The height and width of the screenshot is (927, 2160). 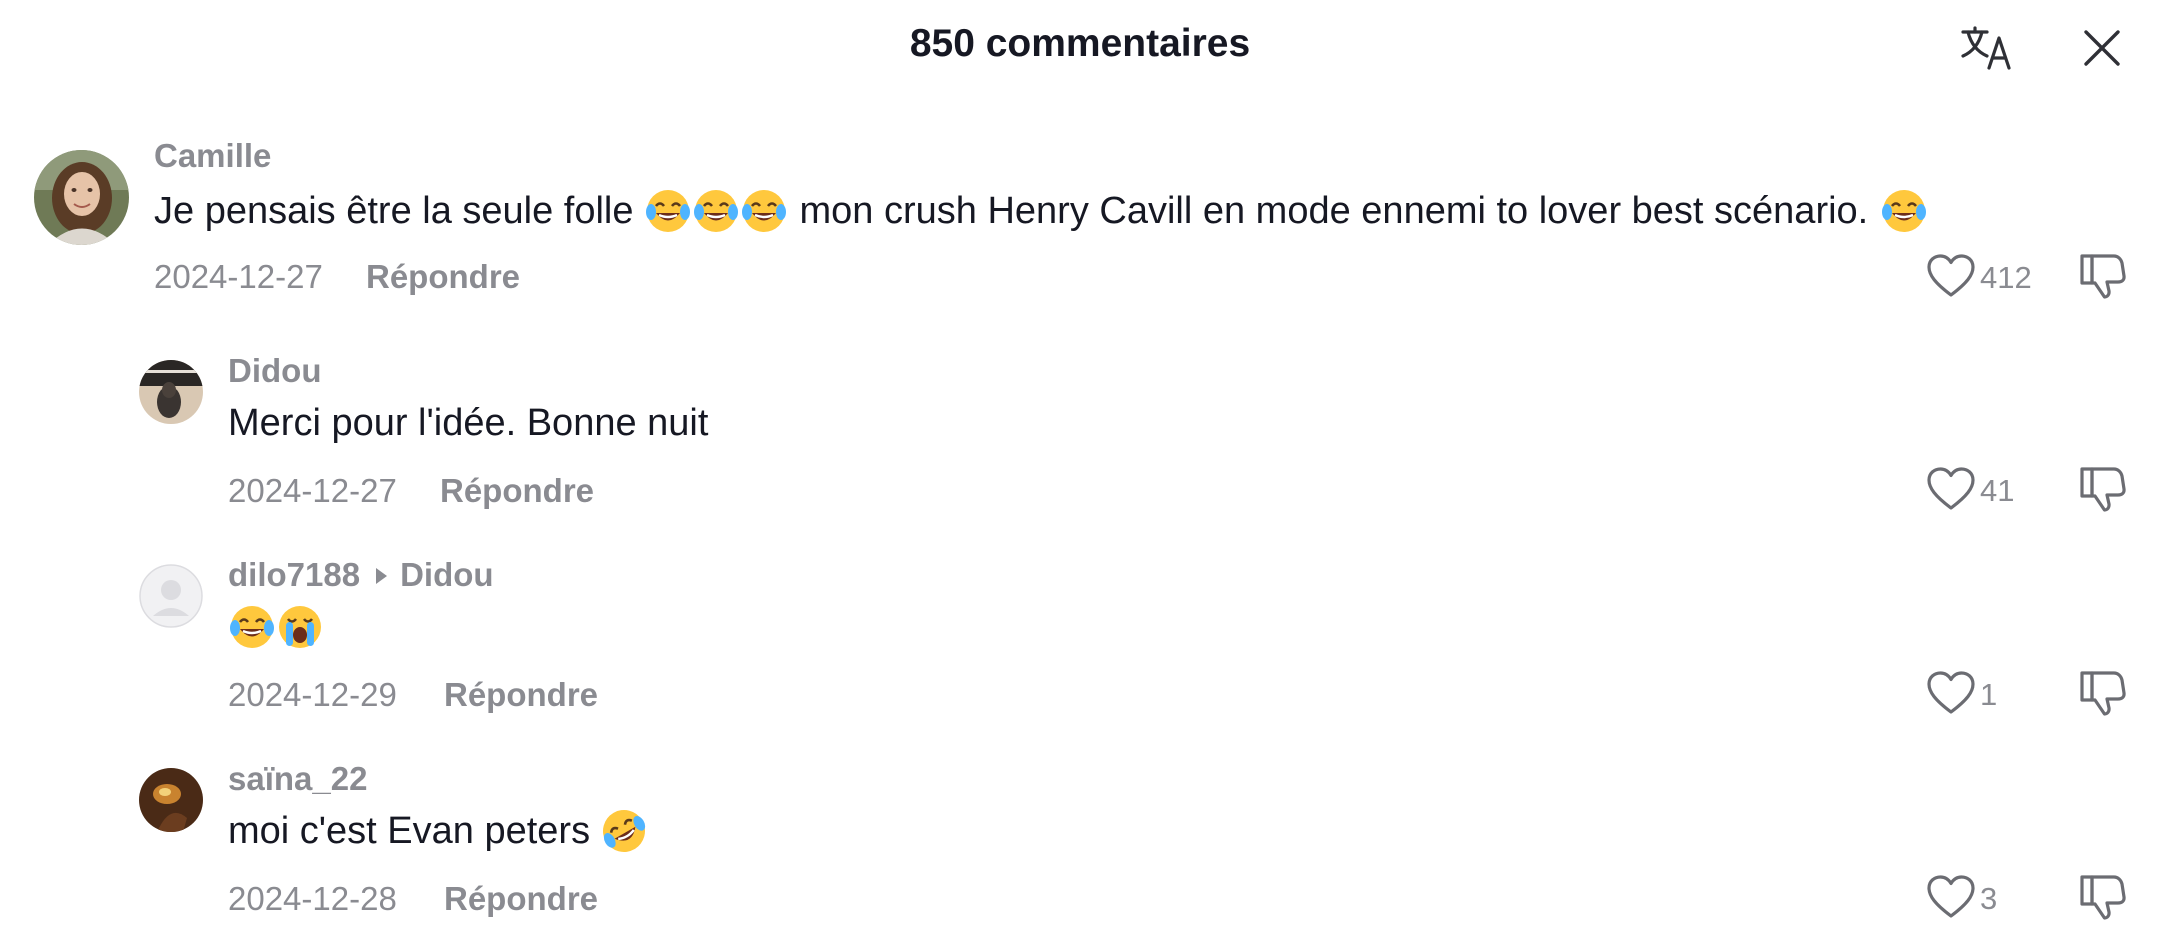 I want to click on comment-text: Merci pour l'idée. Bonne nuit, so click(x=468, y=422).